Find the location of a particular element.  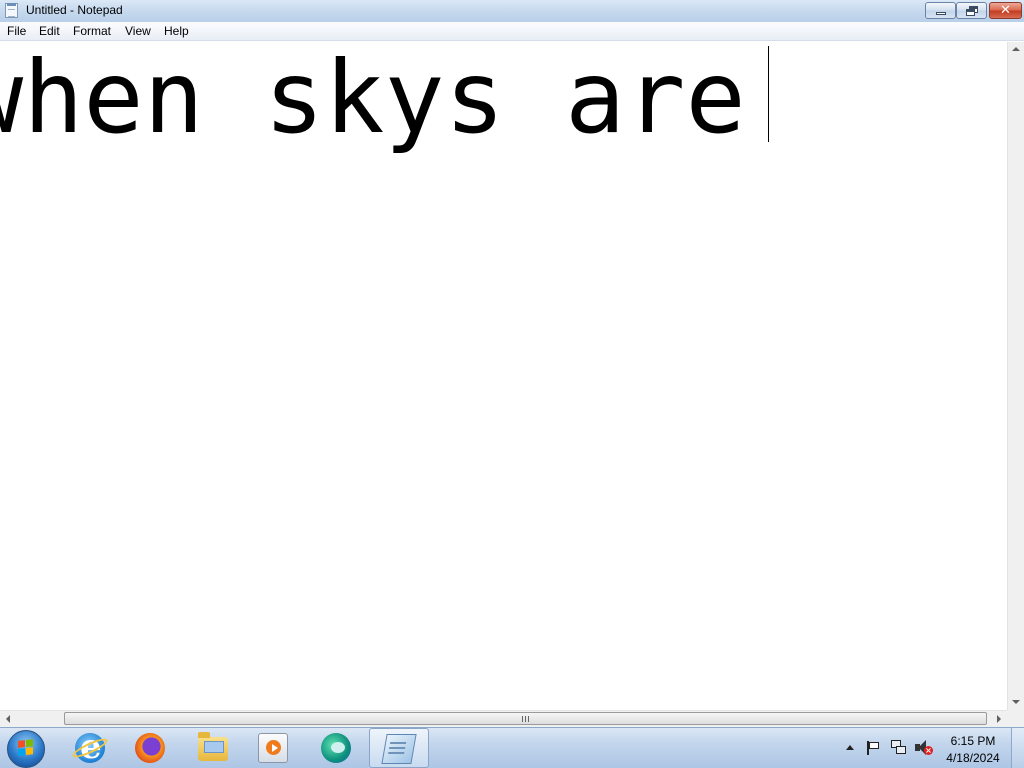

network-monitor-front is located at coordinates (901, 750).